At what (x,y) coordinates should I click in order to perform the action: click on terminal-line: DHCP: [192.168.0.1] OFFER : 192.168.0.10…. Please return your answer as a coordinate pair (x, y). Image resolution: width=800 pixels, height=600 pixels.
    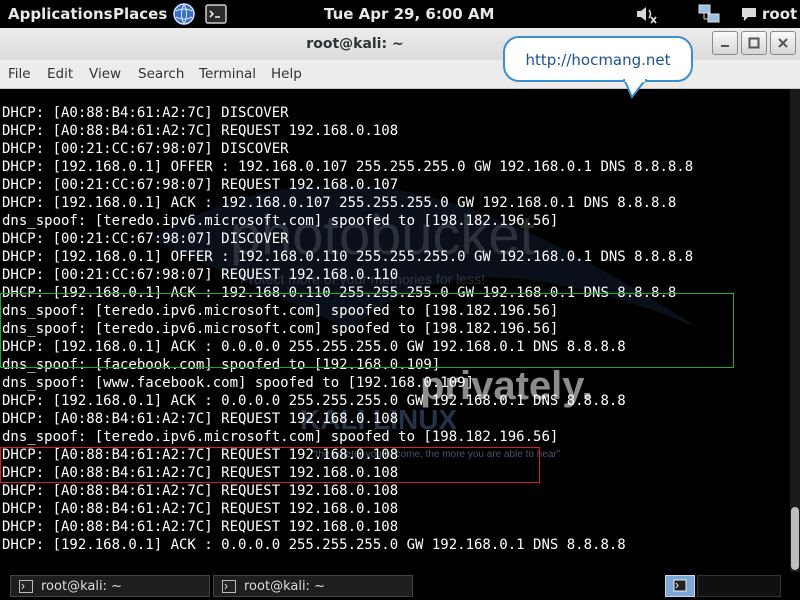
    Looking at the image, I should click on (348, 167).